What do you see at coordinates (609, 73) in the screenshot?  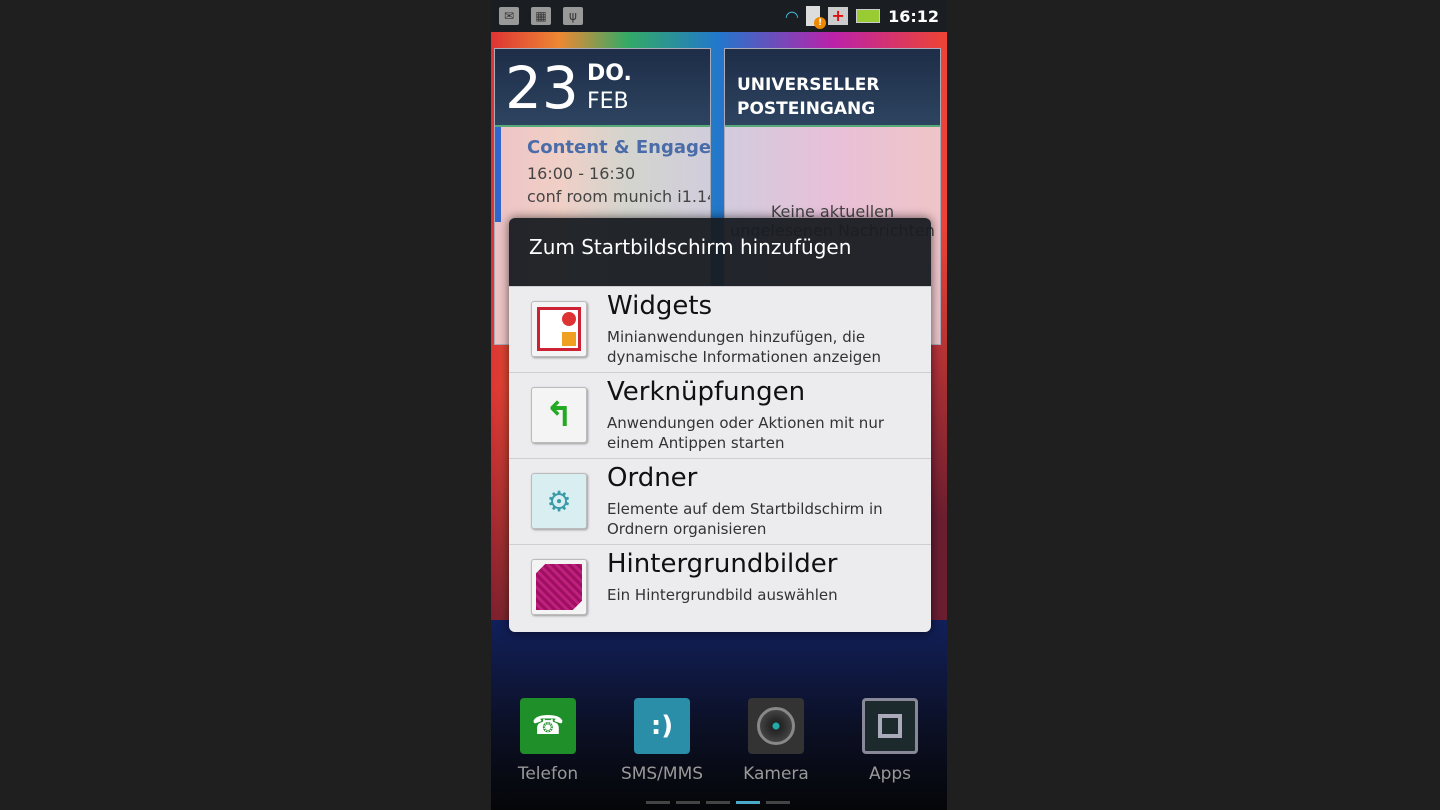 I see `calendar-weekday: DO.` at bounding box center [609, 73].